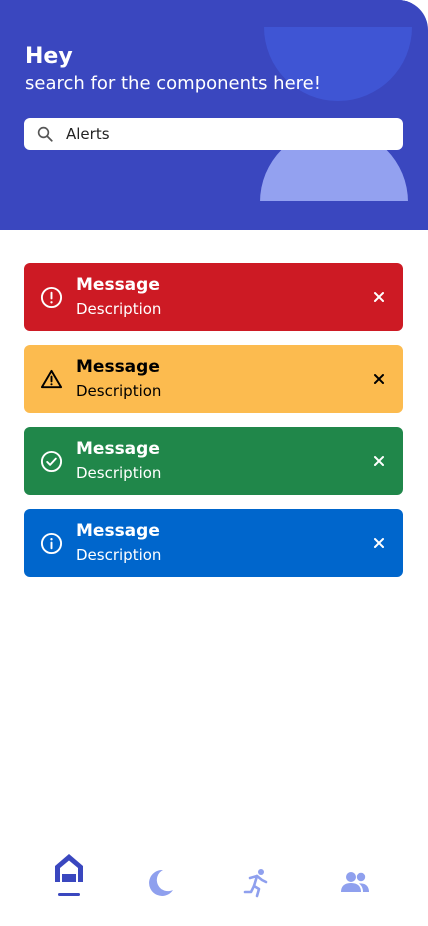  Describe the element at coordinates (257, 883) in the screenshot. I see `running-icon` at that location.